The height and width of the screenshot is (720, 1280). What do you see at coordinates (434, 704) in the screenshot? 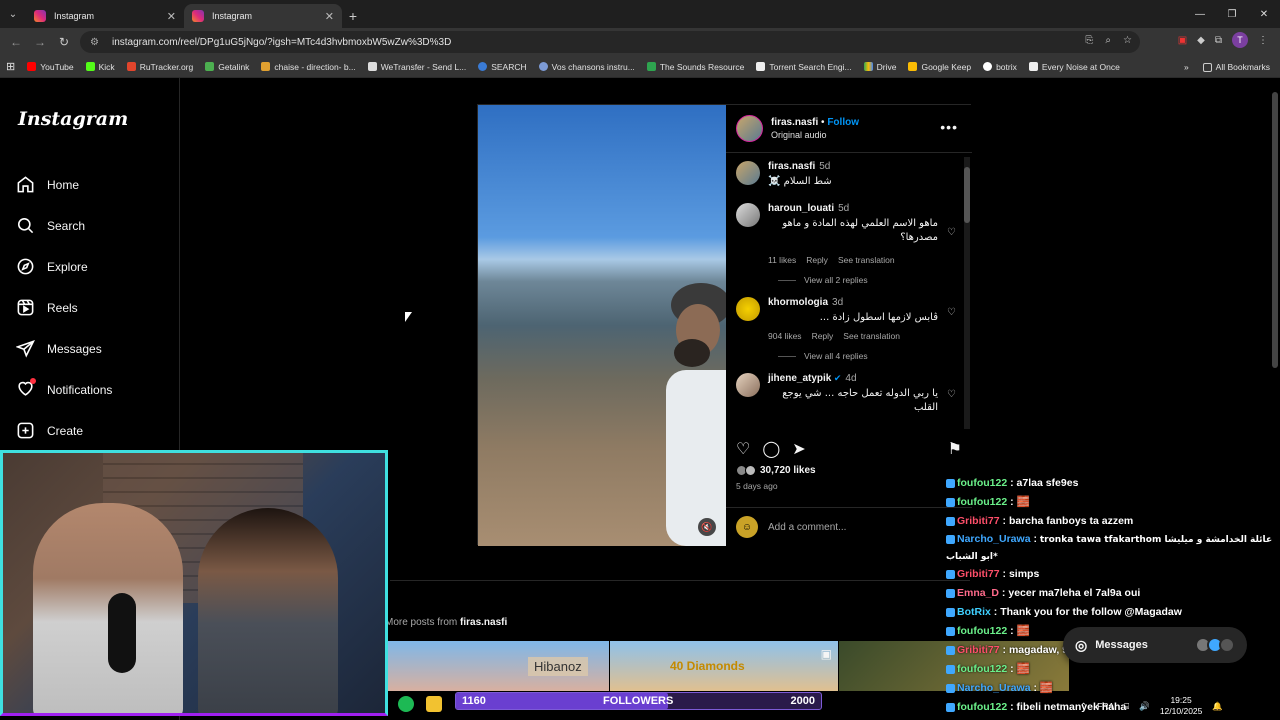
I see `file-explorer-icon` at bounding box center [434, 704].